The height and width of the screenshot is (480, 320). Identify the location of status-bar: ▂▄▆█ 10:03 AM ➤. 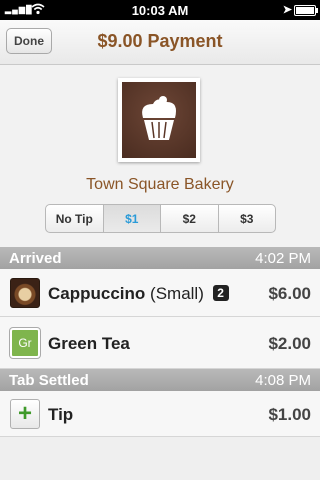
(160, 10).